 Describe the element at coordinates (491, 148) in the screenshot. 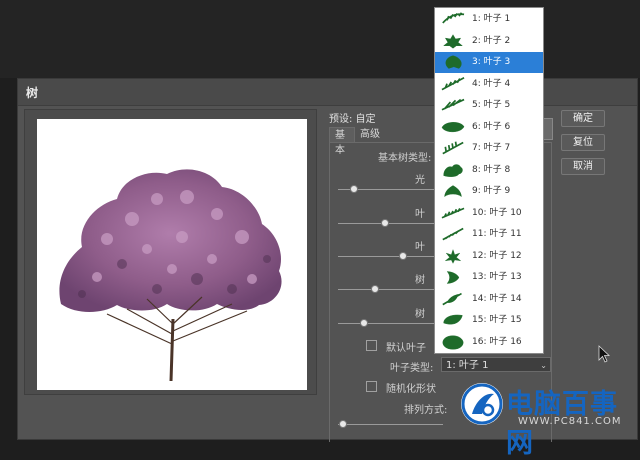

I see `leaf-option-label: 7: 叶子 7` at that location.